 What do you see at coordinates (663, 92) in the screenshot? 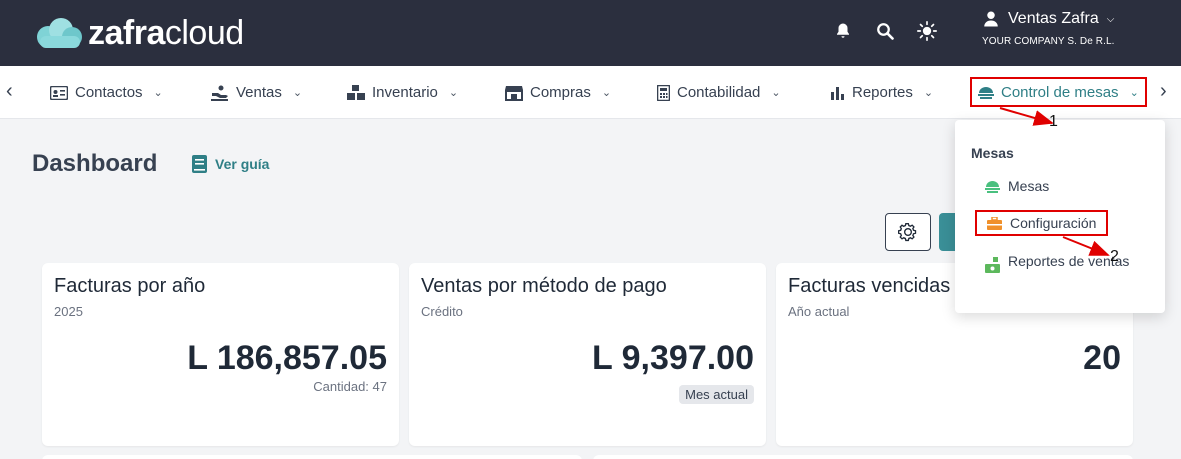
I see `calculator-icon` at bounding box center [663, 92].